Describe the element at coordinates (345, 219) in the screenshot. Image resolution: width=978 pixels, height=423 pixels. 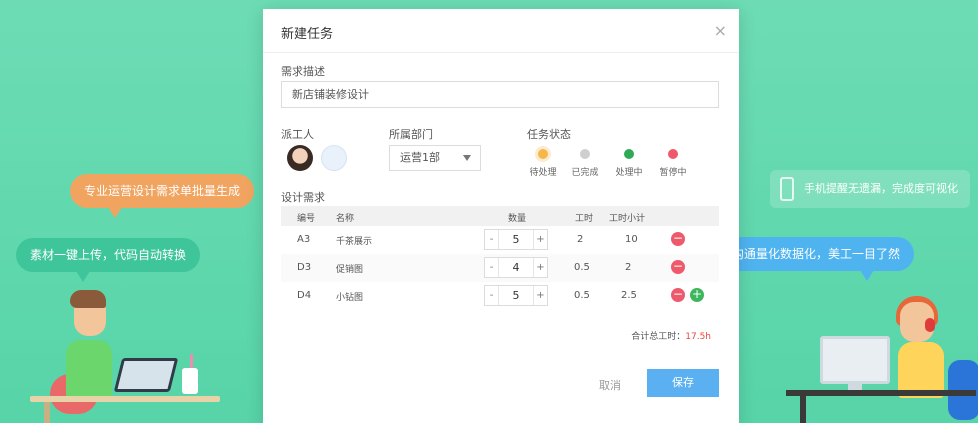
I see `header-name: 名称` at that location.